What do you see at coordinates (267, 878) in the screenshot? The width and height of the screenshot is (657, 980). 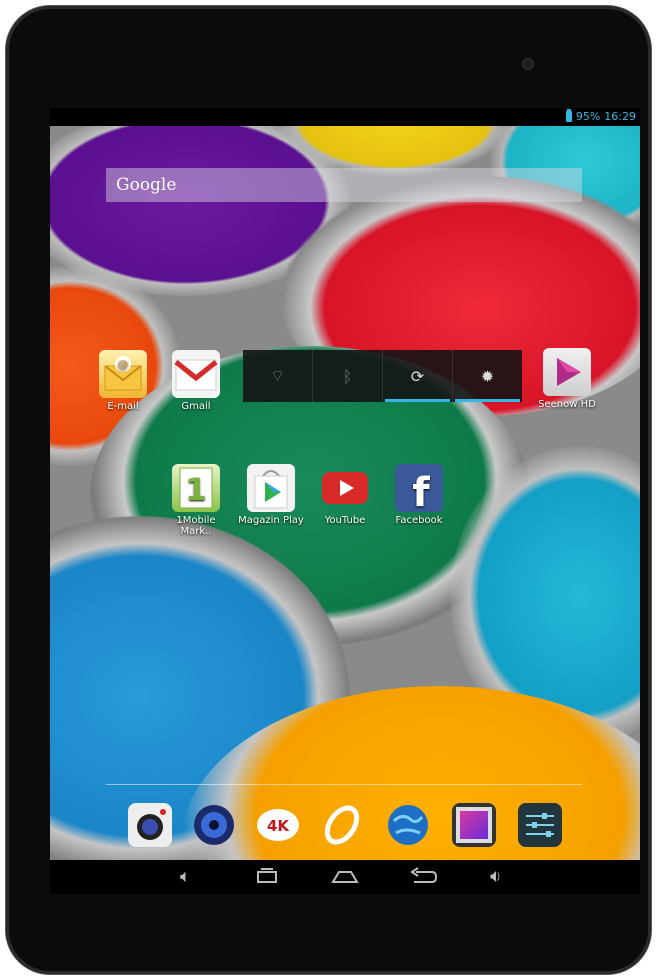 I see `recent-apps-icon` at bounding box center [267, 878].